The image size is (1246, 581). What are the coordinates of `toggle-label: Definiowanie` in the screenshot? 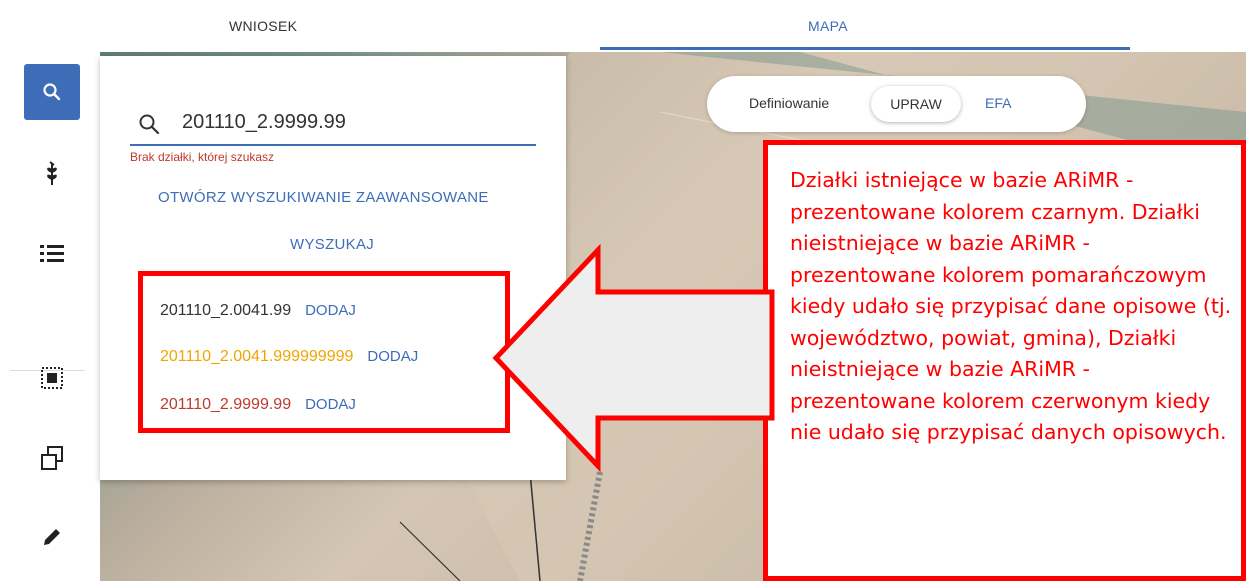 It's located at (789, 103).